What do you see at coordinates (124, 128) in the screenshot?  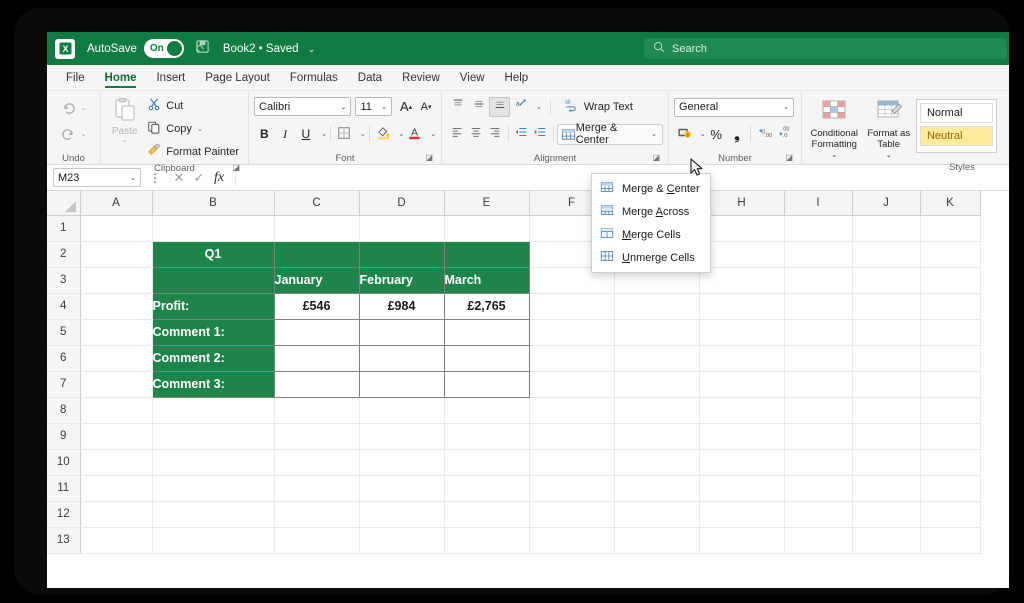 I see `paste-button: Paste ⌄` at bounding box center [124, 128].